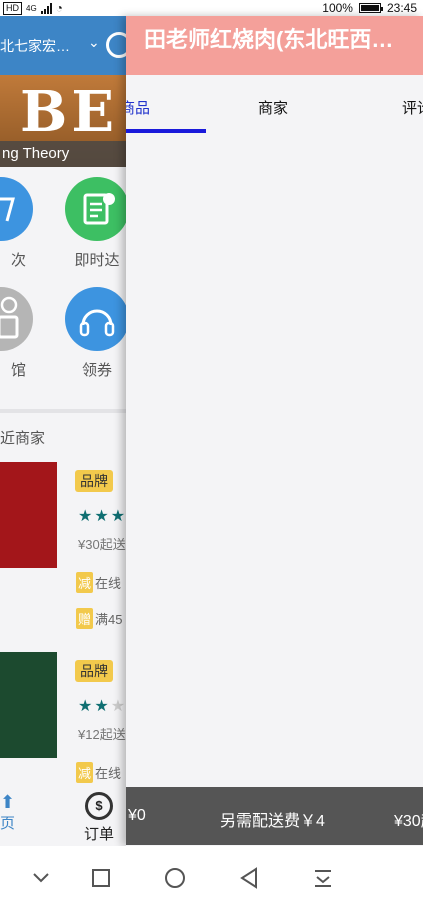 Image resolution: width=423 pixels, height=908 pixels. I want to click on battery-text: 100%, so click(337, 8).